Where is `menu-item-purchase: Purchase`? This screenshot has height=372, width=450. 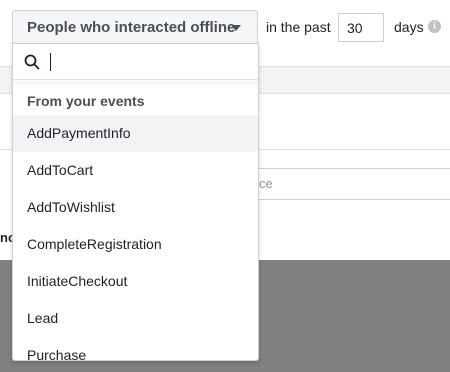 menu-item-purchase: Purchase is located at coordinates (135, 349).